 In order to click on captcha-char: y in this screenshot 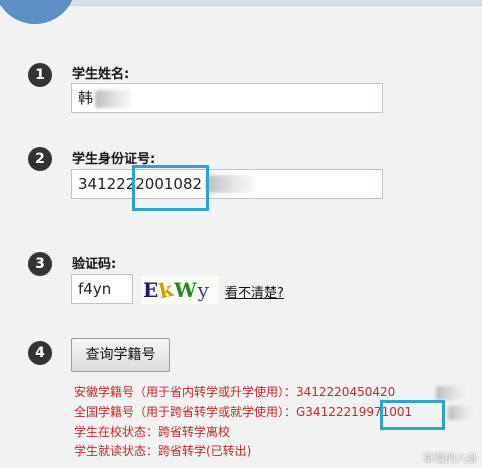, I will do `click(203, 290)`.